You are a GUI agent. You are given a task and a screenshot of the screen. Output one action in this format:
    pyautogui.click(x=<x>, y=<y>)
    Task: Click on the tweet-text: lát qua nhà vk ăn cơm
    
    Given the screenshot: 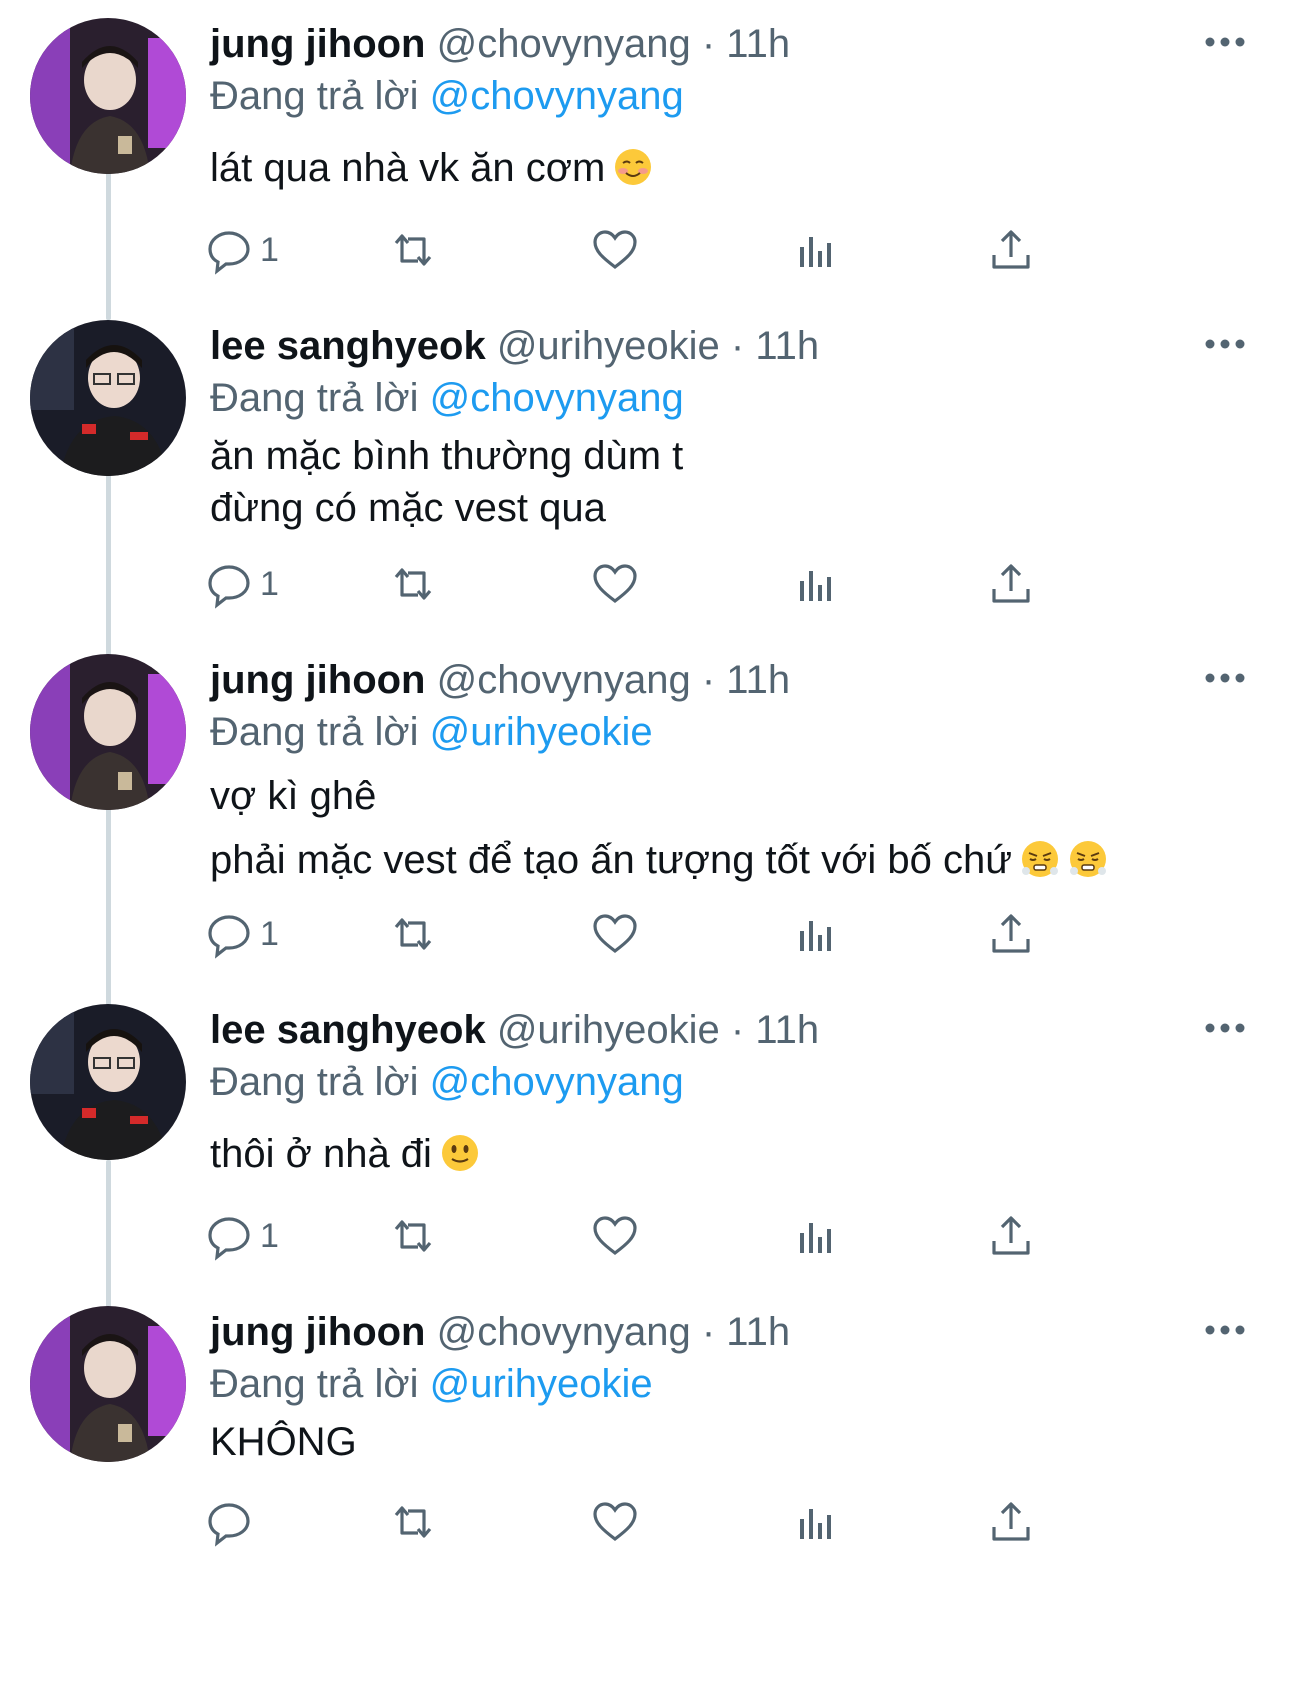 What is the action you would take?
    pyautogui.click(x=431, y=168)
    